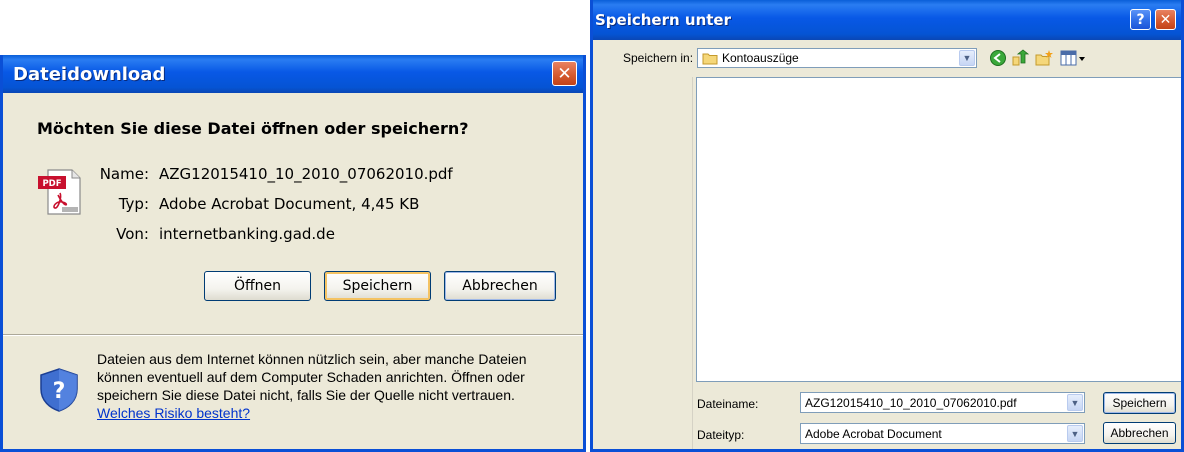  What do you see at coordinates (306, 174) in the screenshot?
I see `name-value: AZG12015410_10_2010_07062010.pdf` at bounding box center [306, 174].